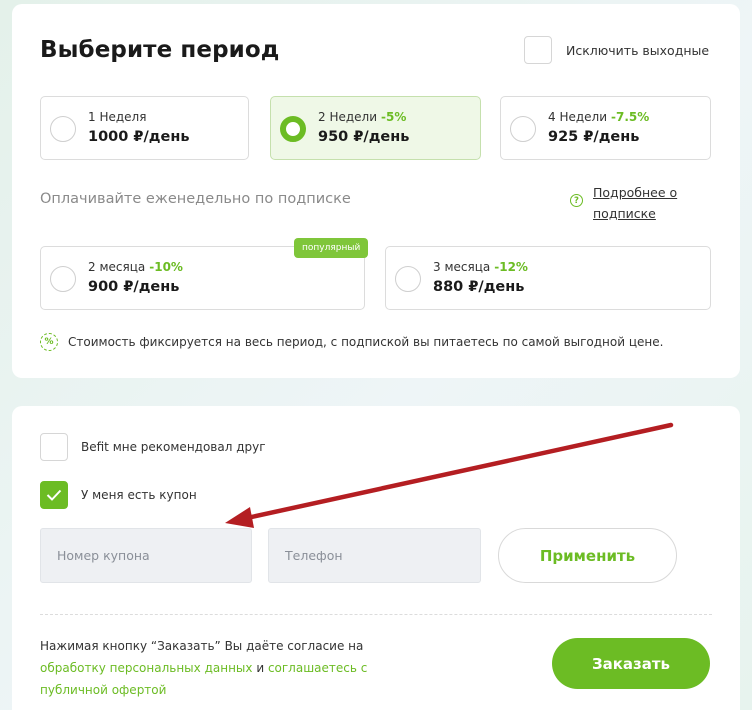  I want to click on question-icon: ?, so click(576, 200).